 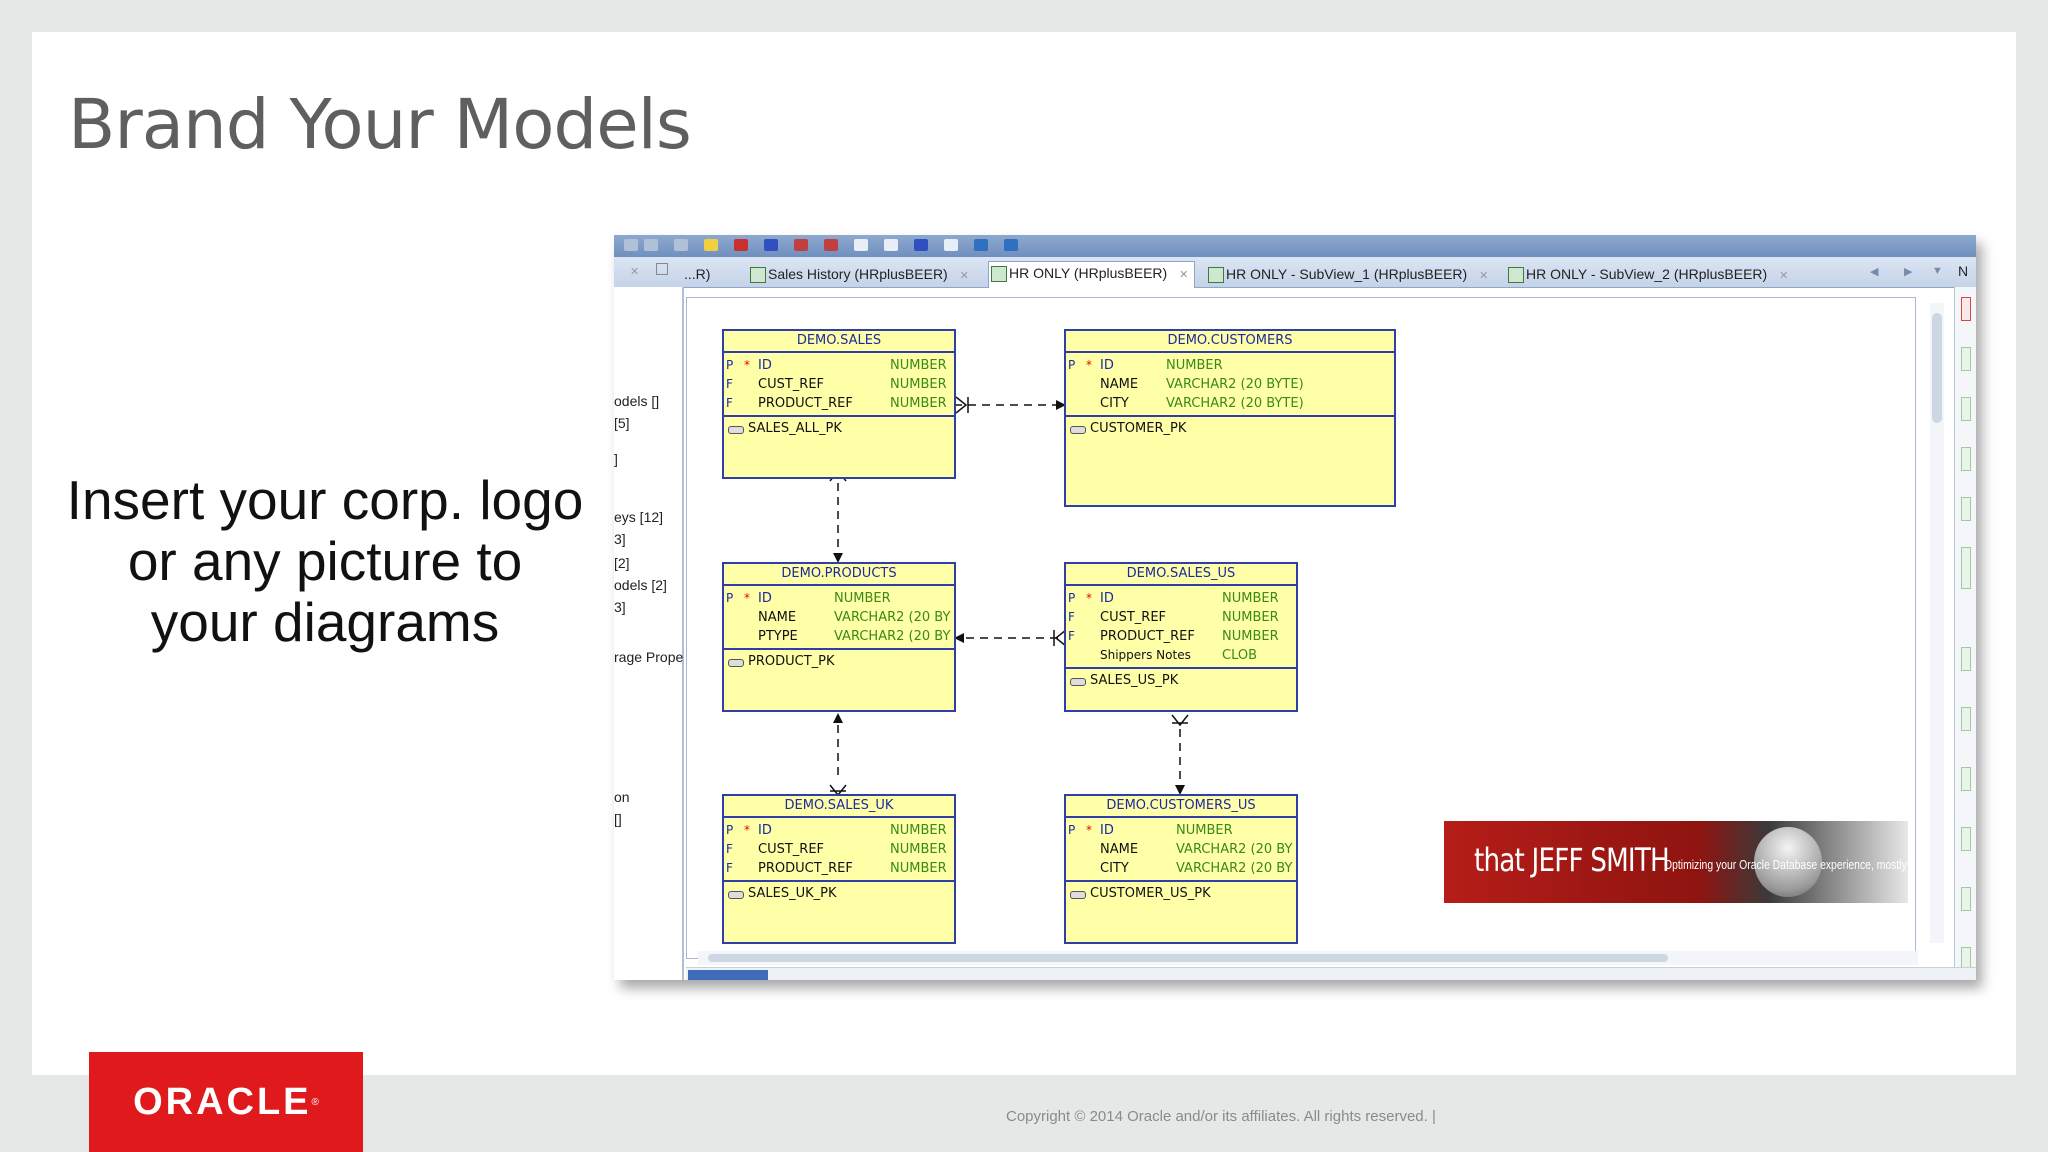 What do you see at coordinates (1180, 720) in the screenshot?
I see `crowfoot` at bounding box center [1180, 720].